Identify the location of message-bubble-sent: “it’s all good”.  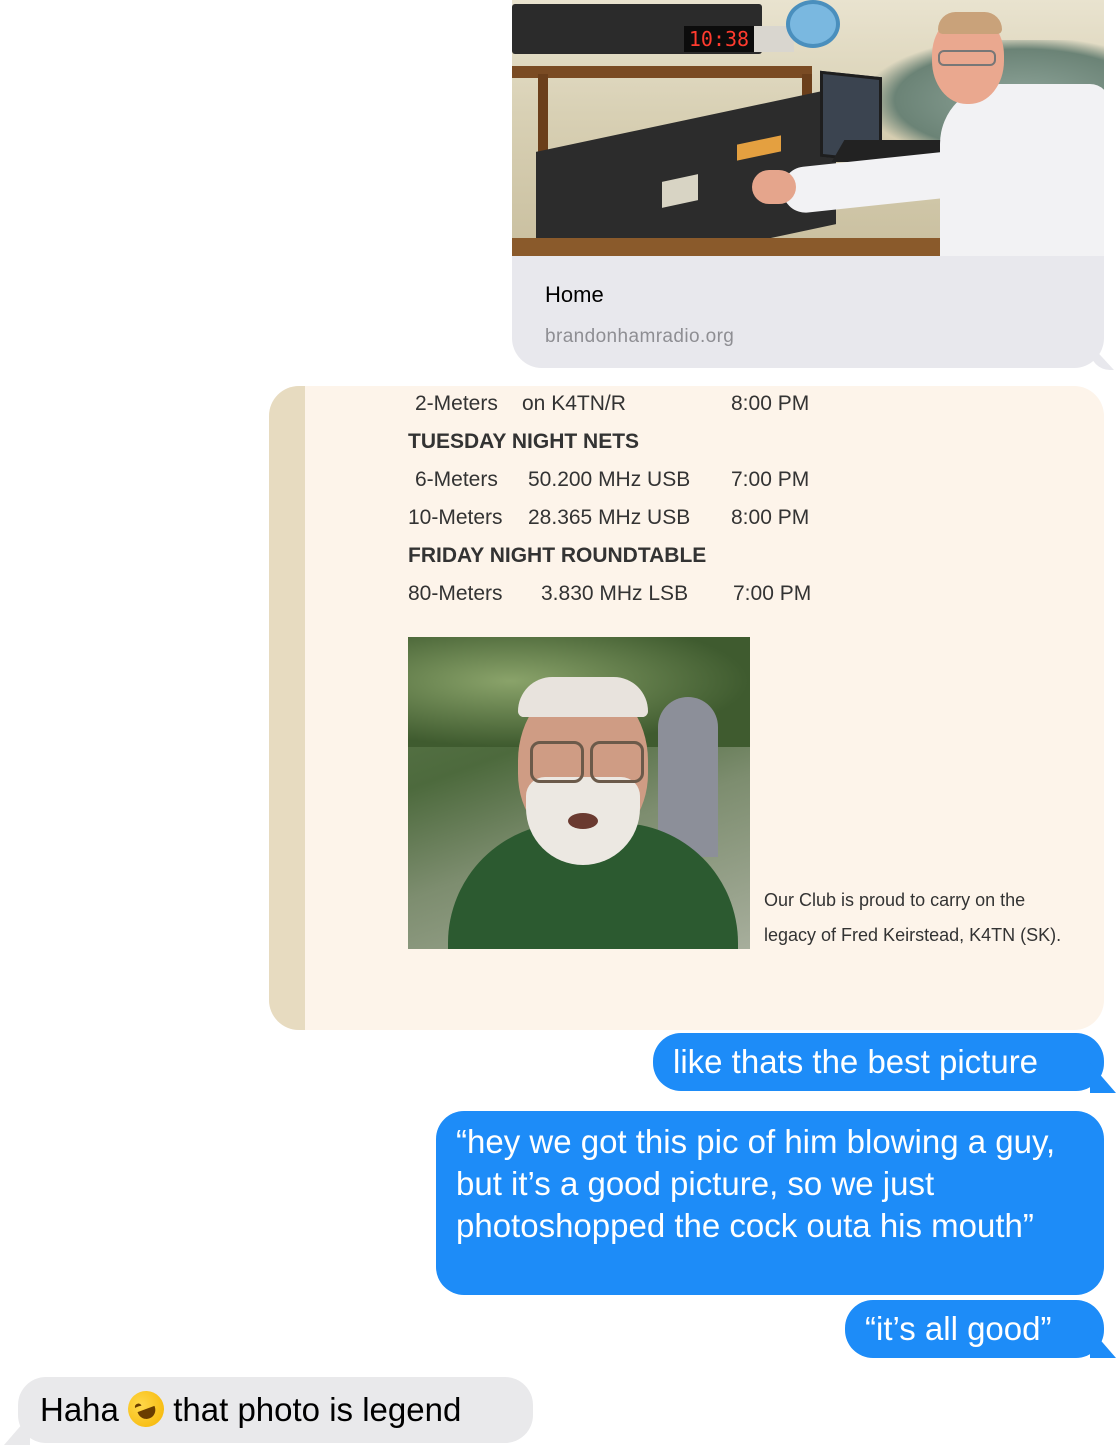
(974, 1329).